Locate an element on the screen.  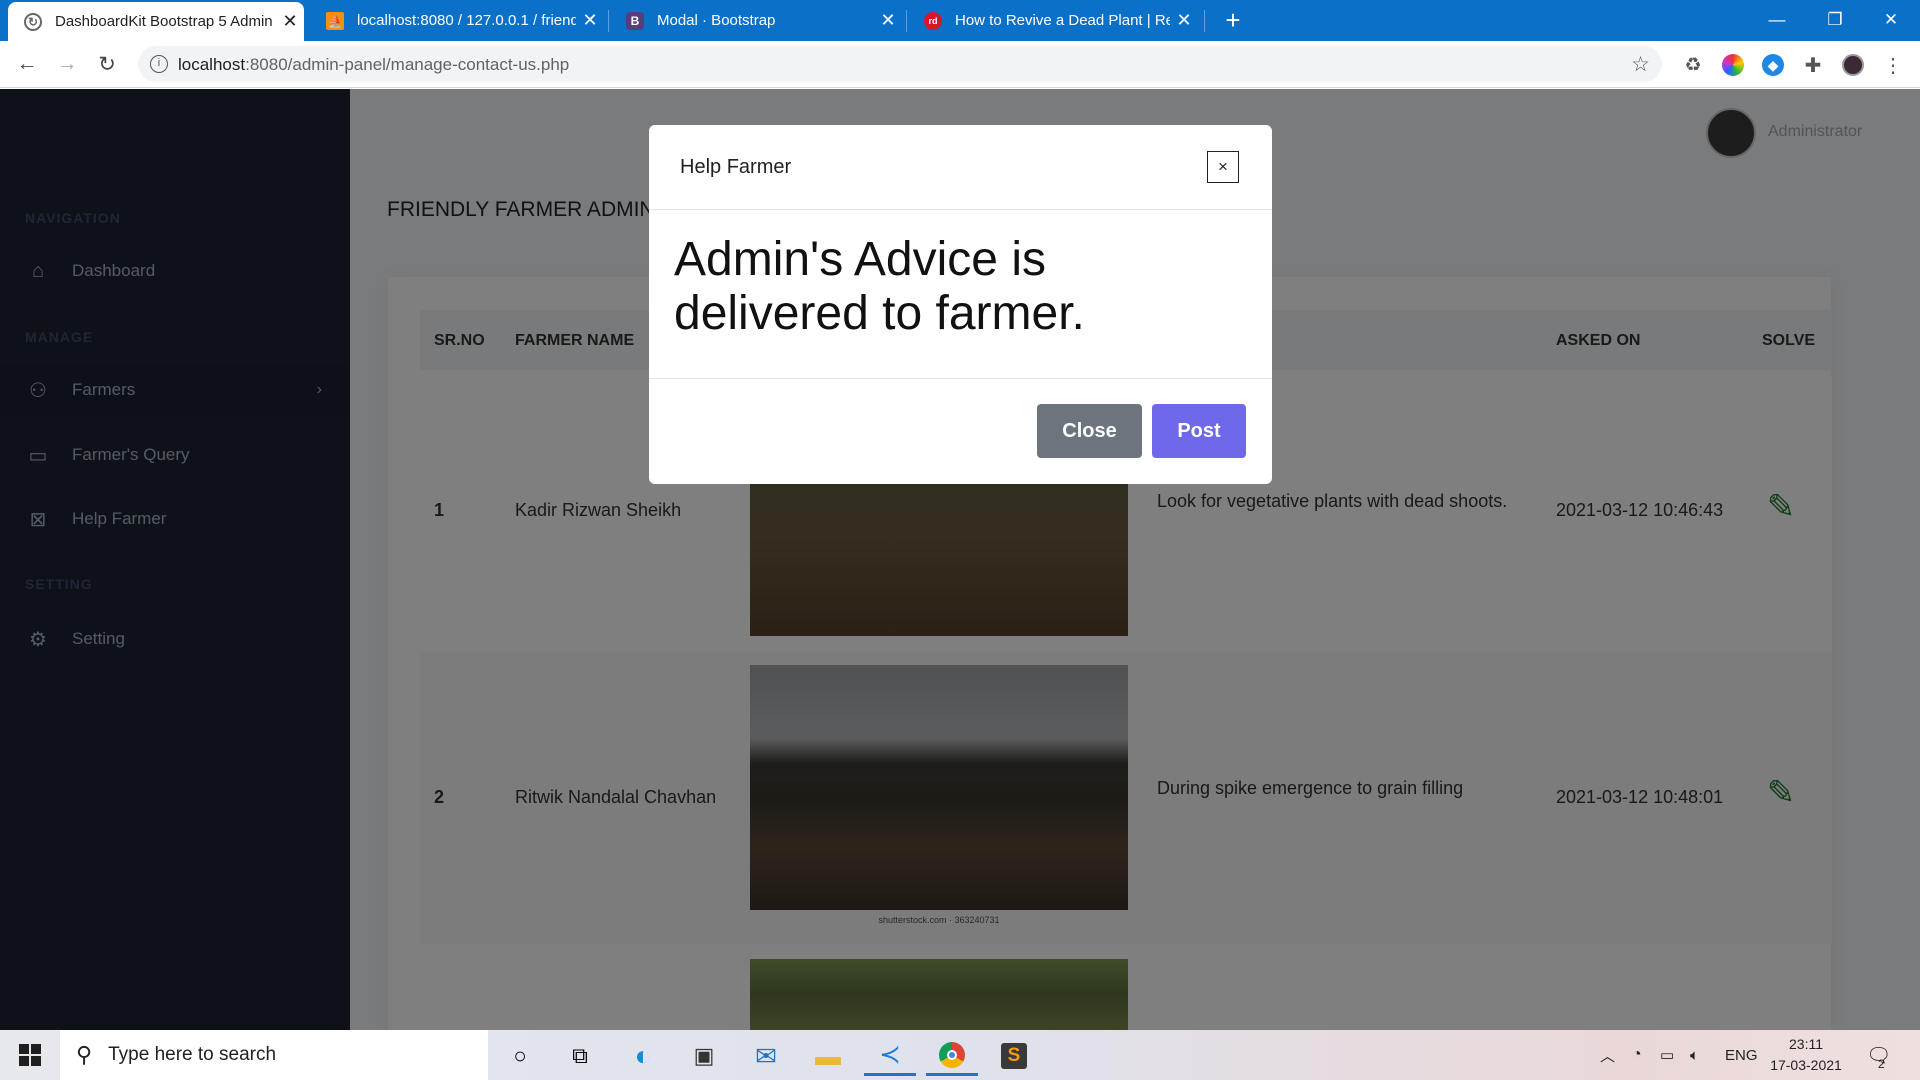
clock-date: 17-03-2021 is located at coordinates (1806, 1065).